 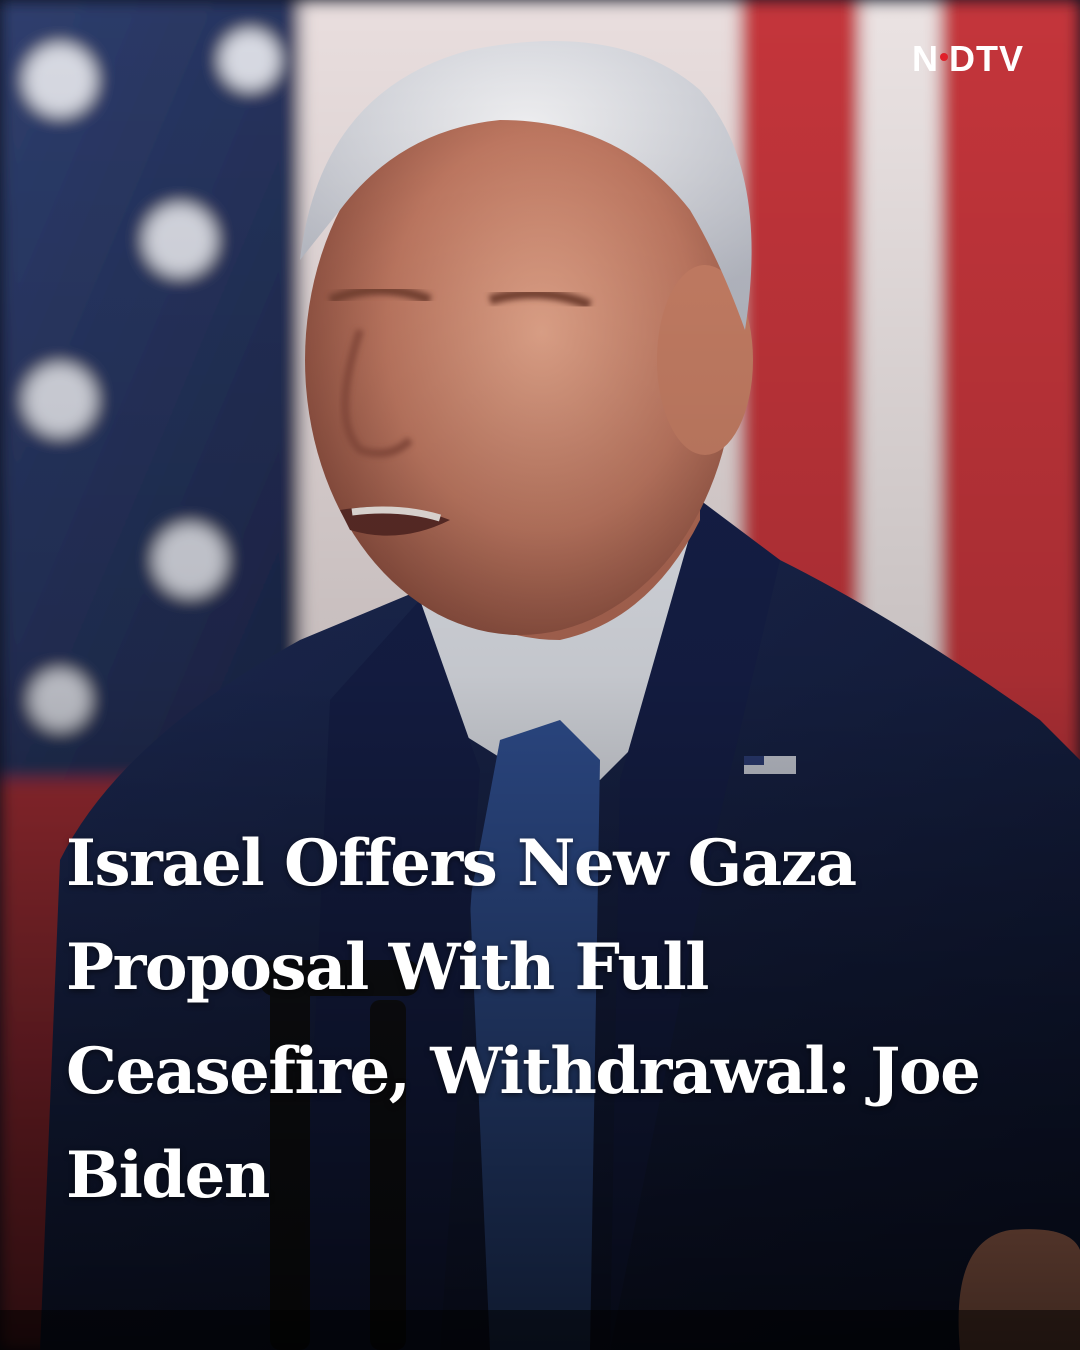 What do you see at coordinates (986, 58) in the screenshot?
I see `logo-letters-dtv: DTV` at bounding box center [986, 58].